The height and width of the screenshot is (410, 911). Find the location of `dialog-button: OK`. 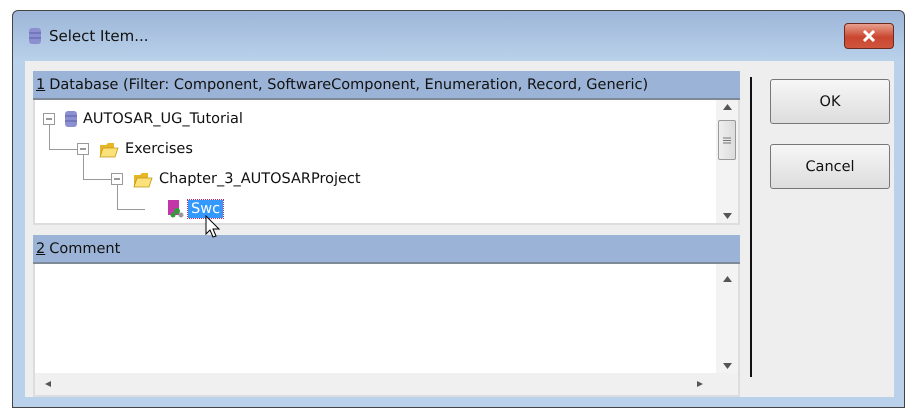

dialog-button: OK is located at coordinates (830, 101).